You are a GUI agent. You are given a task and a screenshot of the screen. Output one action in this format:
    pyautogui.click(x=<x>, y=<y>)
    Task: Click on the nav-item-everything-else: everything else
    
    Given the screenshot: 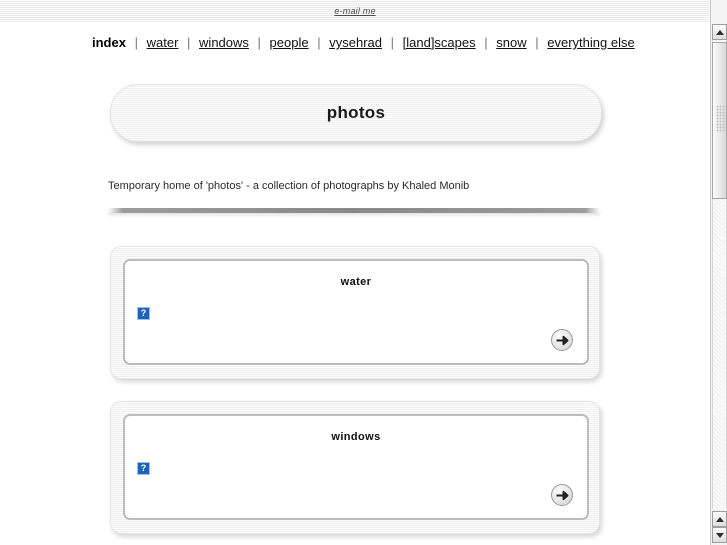 What is the action you would take?
    pyautogui.click(x=590, y=42)
    